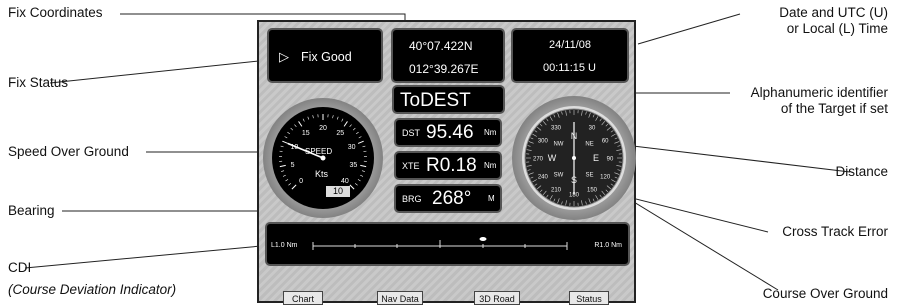 The image size is (898, 307). Describe the element at coordinates (345, 181) in the screenshot. I see `speed-tick-label: 40` at that location.